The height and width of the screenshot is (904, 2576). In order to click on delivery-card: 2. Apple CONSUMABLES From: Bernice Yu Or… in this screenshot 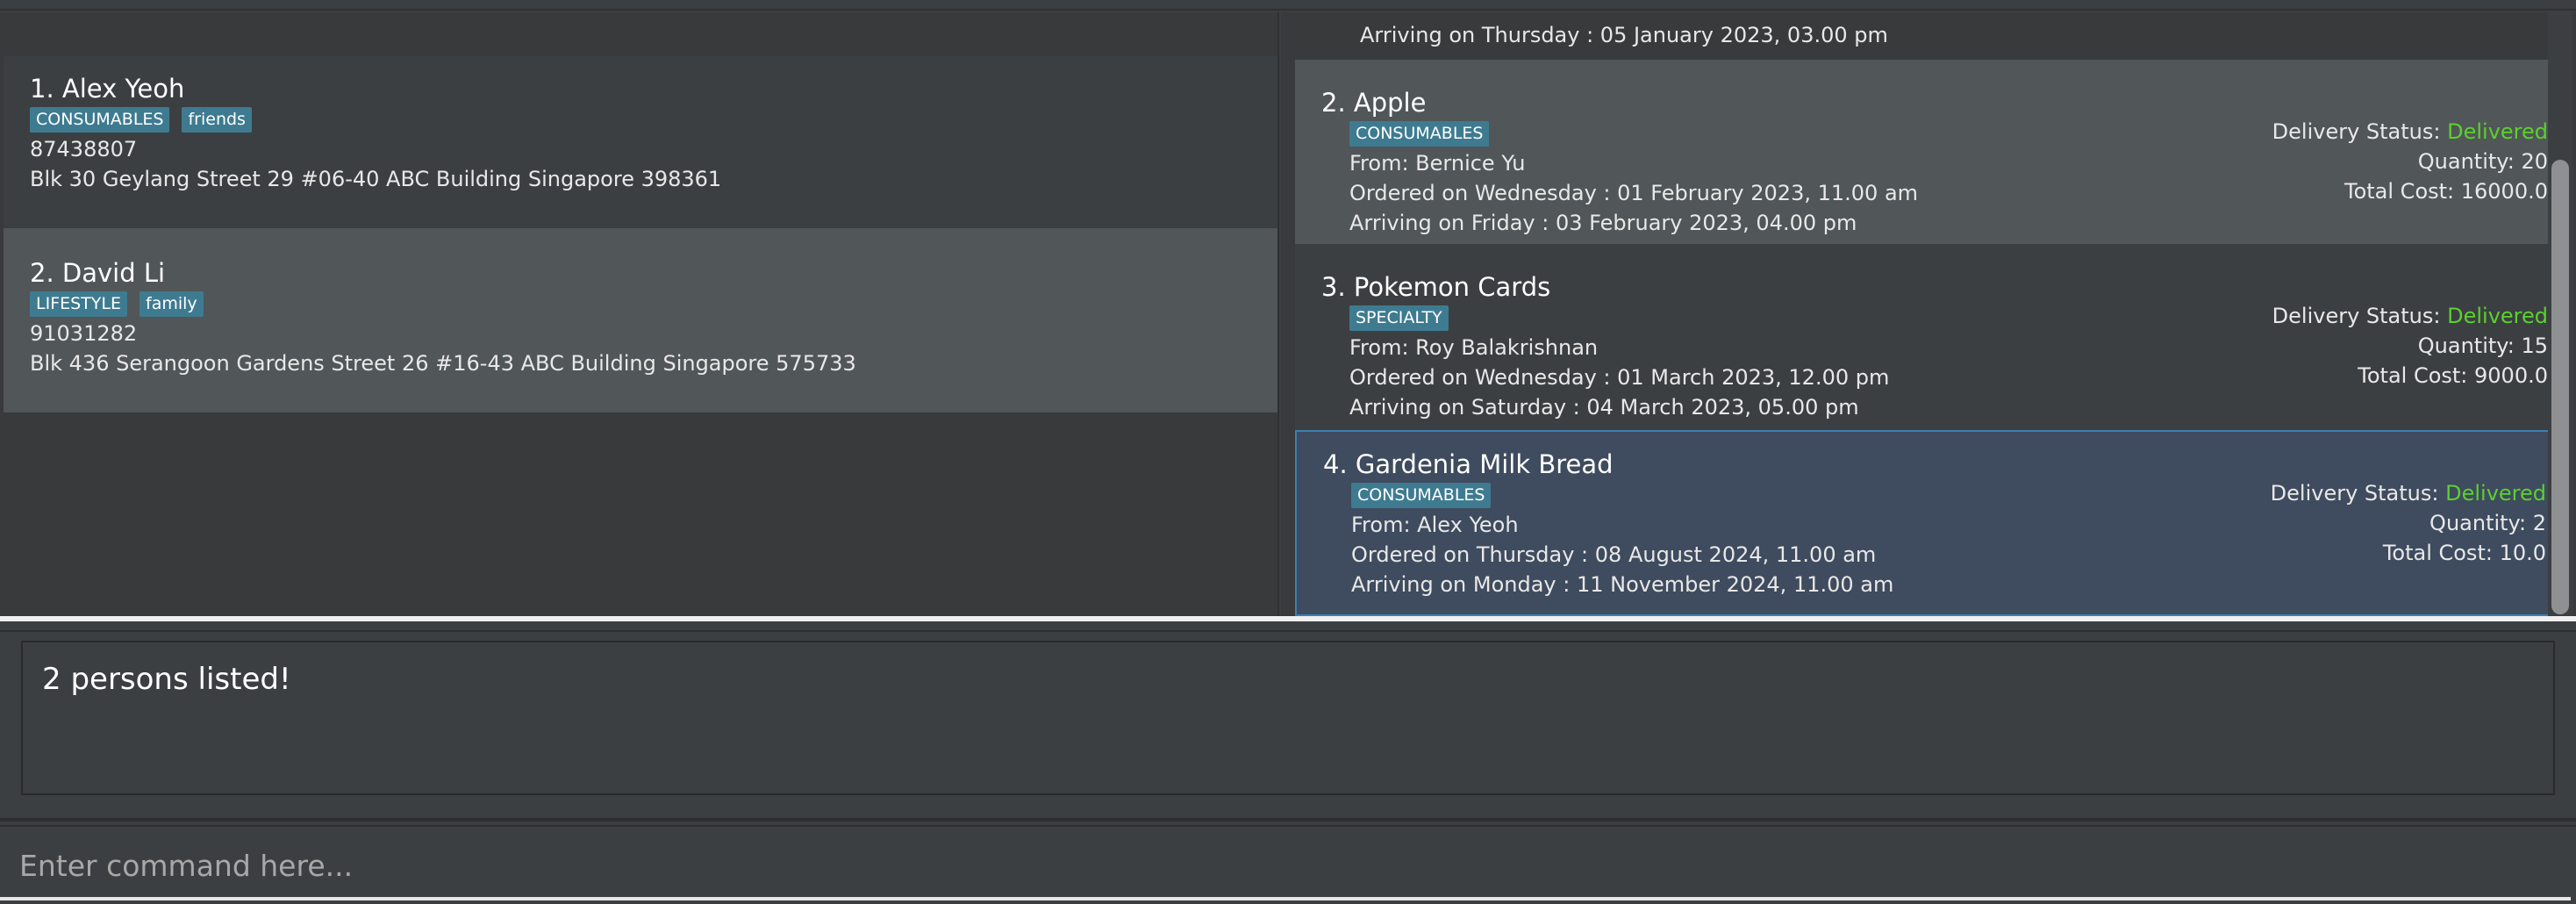, I will do `click(1926, 152)`.